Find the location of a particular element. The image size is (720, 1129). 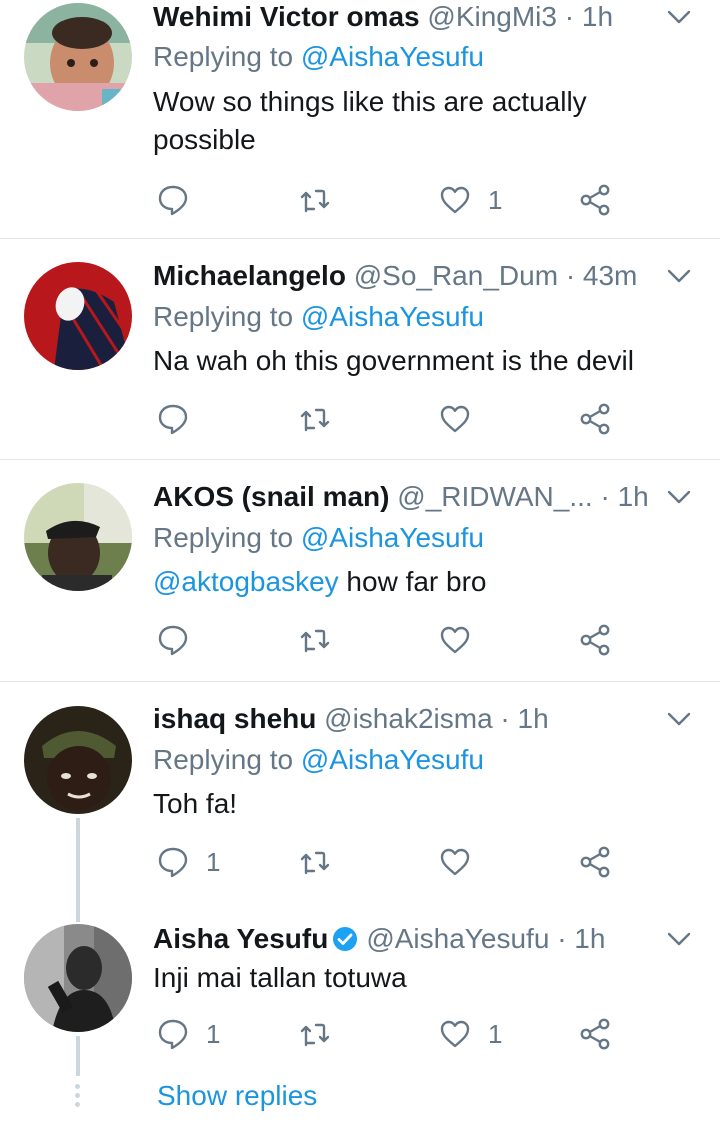

display-name: Michaelangelo is located at coordinates (249, 275).